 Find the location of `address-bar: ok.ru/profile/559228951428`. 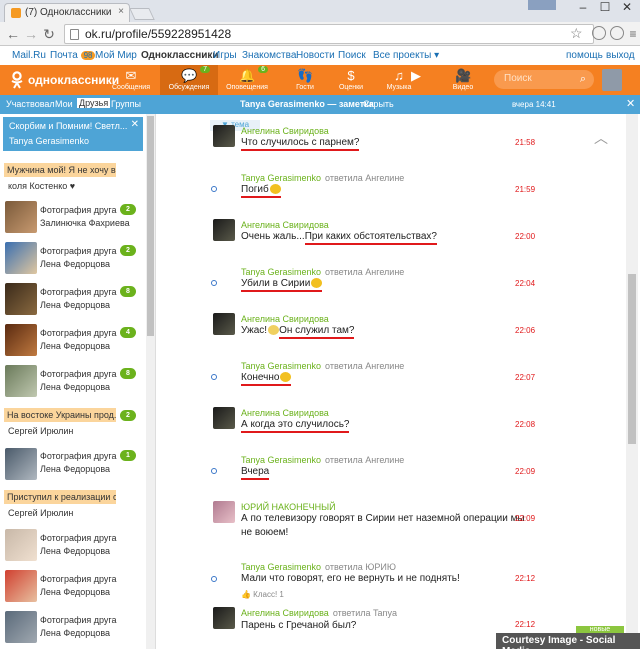

address-bar: ok.ru/profile/559228951428 is located at coordinates (329, 34).